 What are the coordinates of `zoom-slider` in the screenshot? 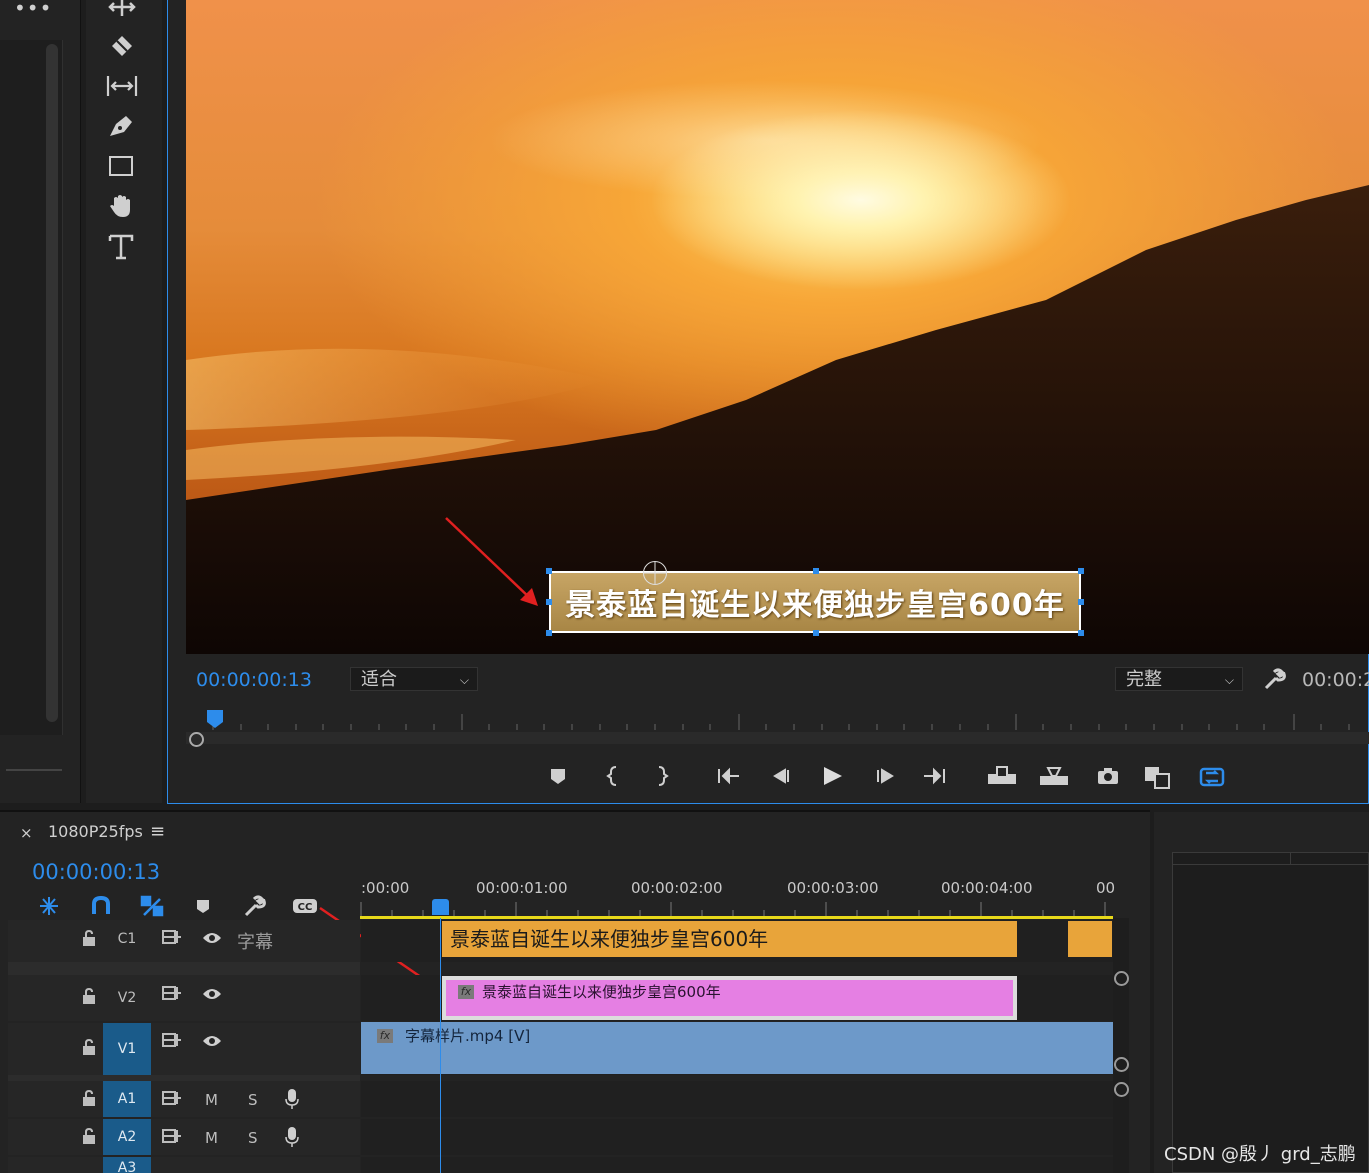 It's located at (34, 770).